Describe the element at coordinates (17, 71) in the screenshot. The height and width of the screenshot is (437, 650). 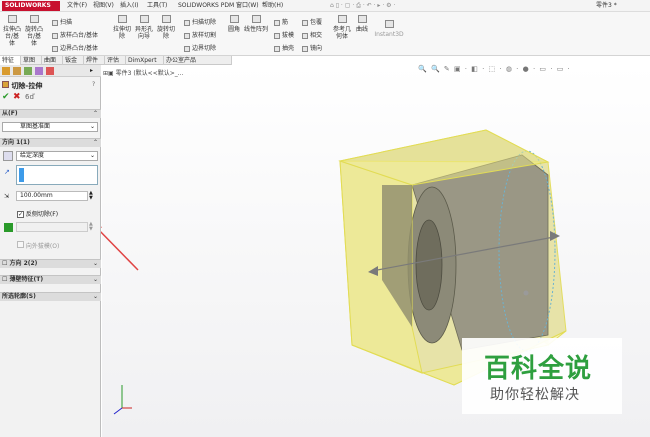
I see `property-manager-icon` at that location.